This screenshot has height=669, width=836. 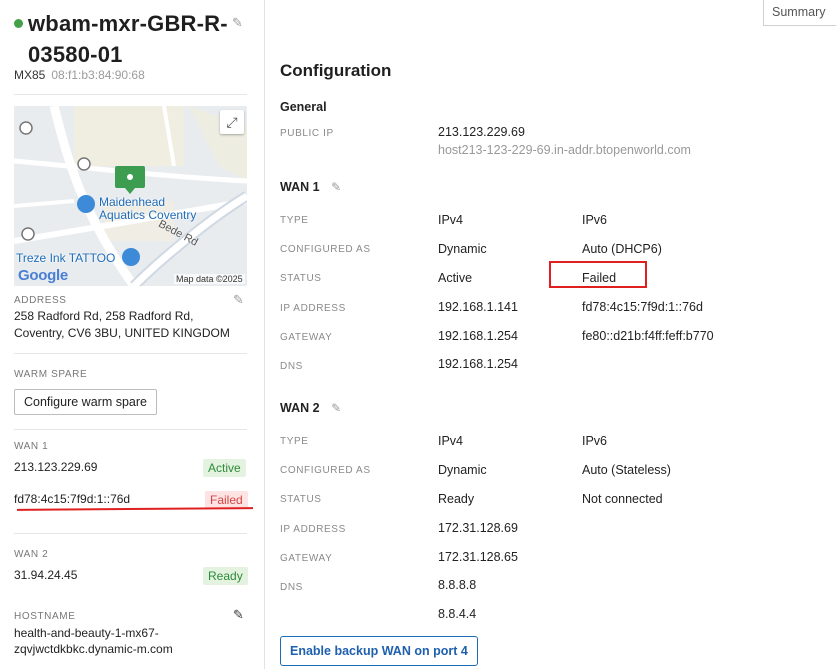 I want to click on device-mac: 08:f1:b3:84:90:68, so click(x=98, y=75).